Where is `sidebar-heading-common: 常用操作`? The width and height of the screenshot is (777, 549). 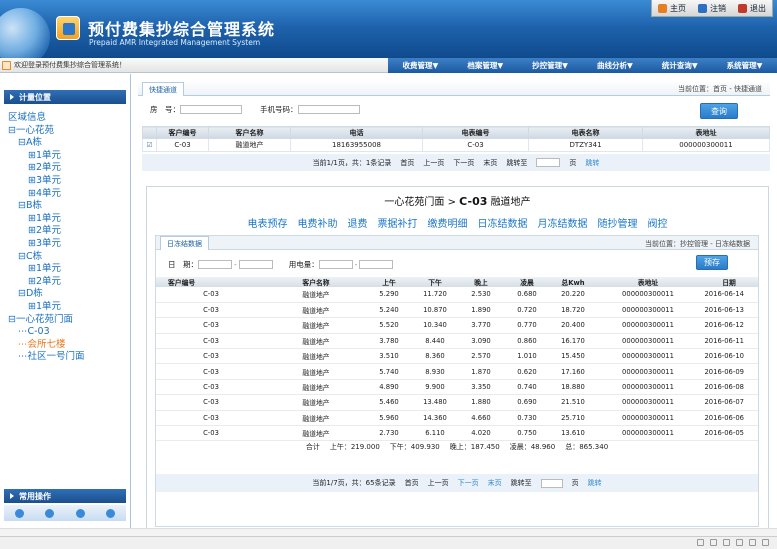 sidebar-heading-common: 常用操作 is located at coordinates (65, 496).